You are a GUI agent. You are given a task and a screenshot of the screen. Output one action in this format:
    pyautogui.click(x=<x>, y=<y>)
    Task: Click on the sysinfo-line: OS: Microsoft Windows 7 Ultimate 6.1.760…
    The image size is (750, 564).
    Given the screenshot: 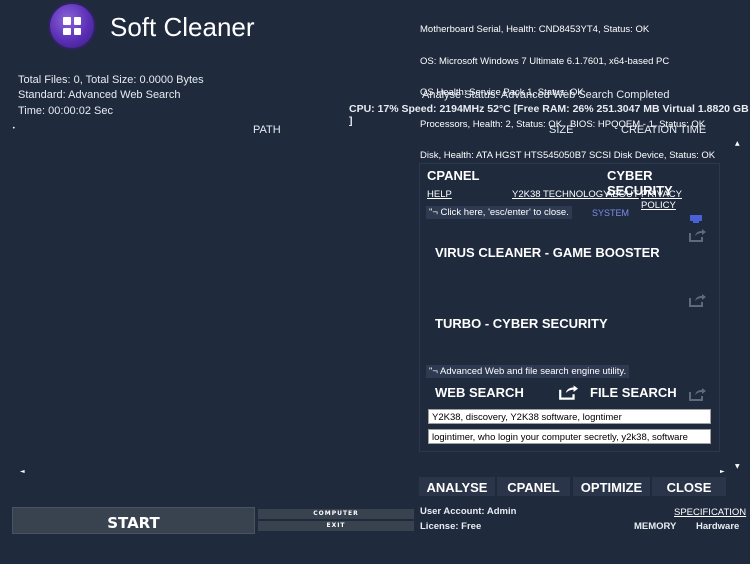 What is the action you would take?
    pyautogui.click(x=545, y=61)
    